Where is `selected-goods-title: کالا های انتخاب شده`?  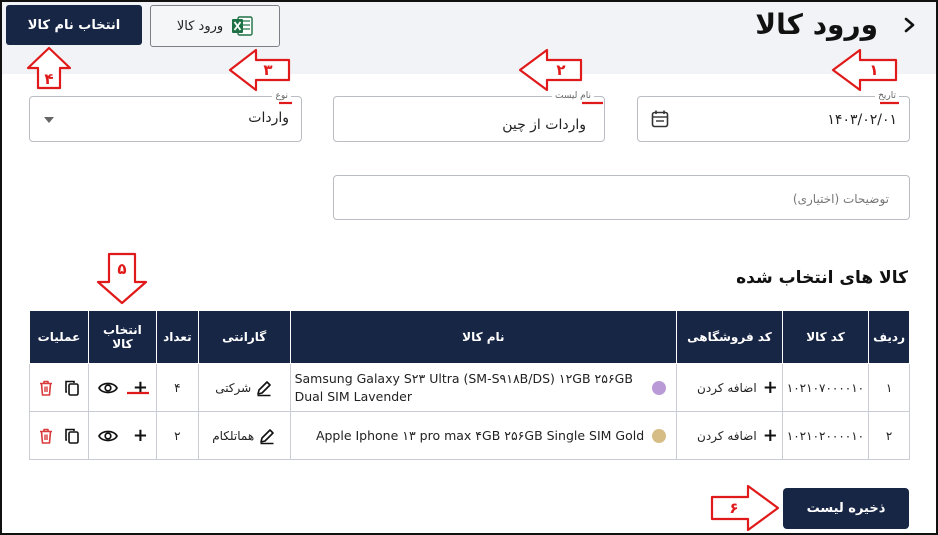 selected-goods-title: کالا های انتخاب شده is located at coordinates (822, 278).